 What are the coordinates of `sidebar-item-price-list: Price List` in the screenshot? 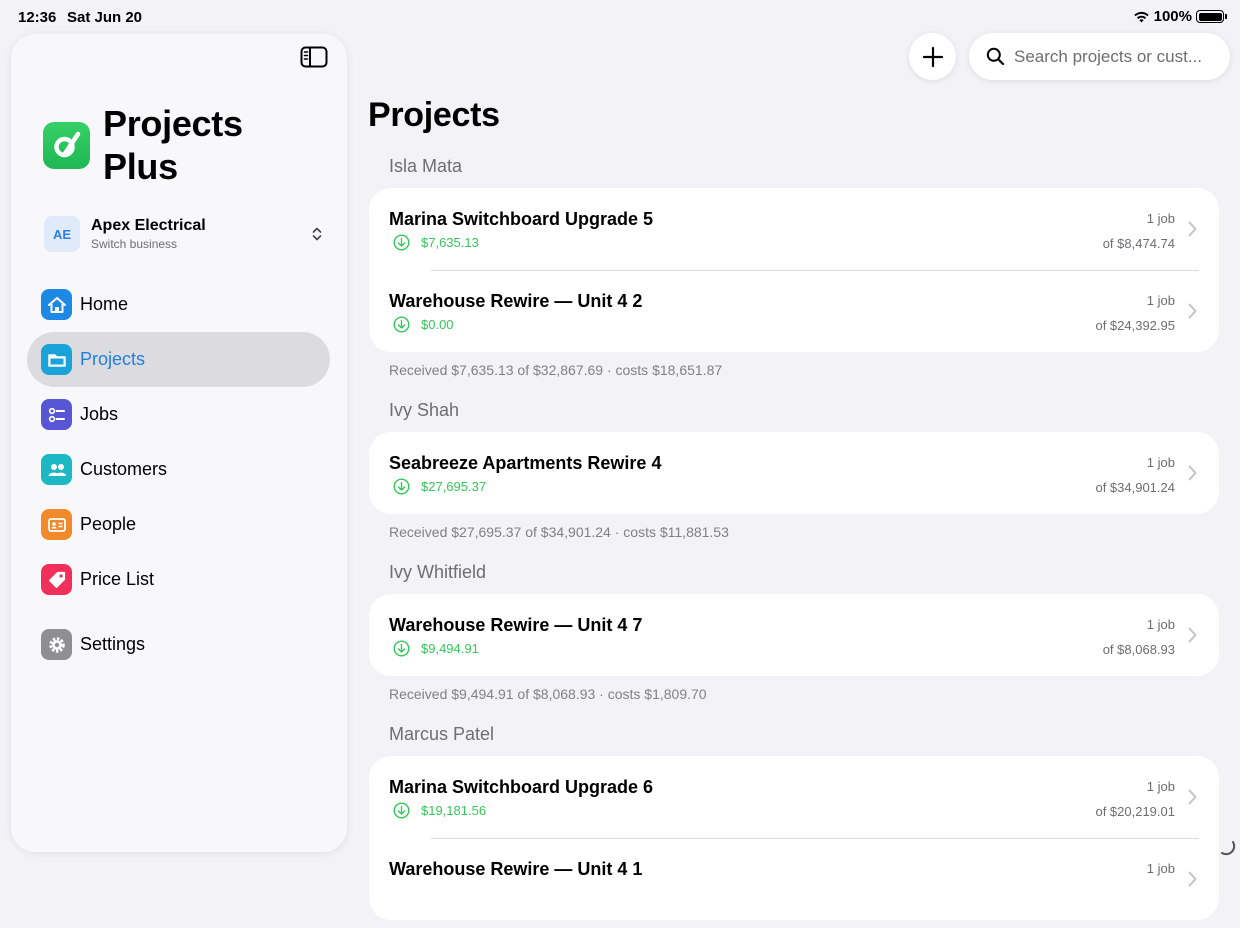 It's located at (178, 579).